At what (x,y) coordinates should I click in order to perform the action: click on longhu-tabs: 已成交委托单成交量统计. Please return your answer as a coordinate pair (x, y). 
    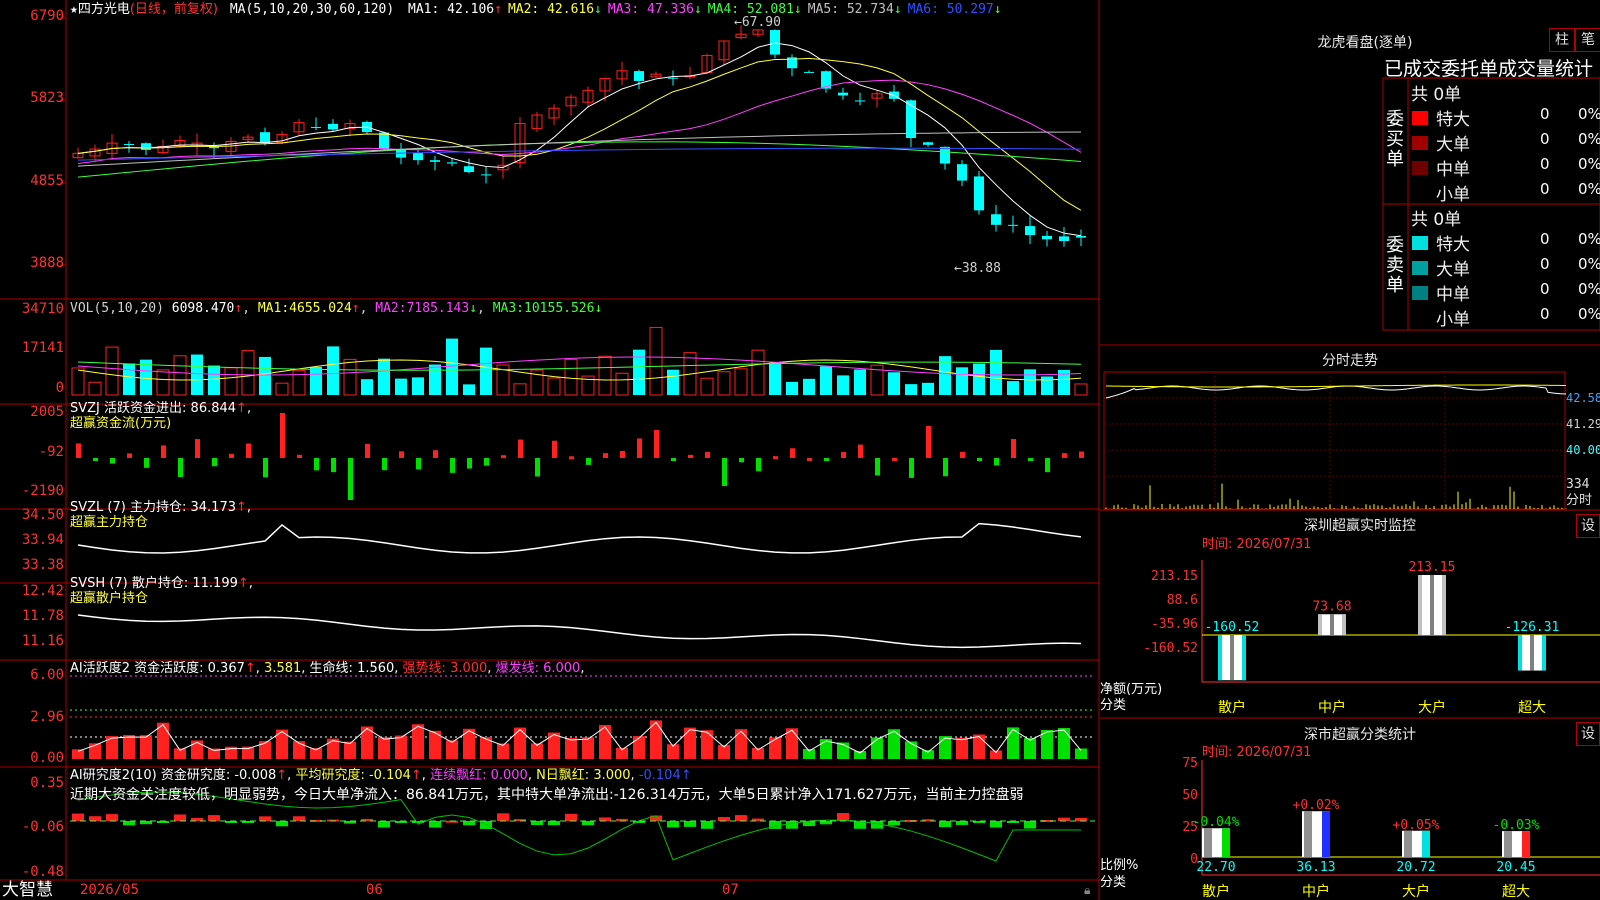
    Looking at the image, I should click on (1492, 67).